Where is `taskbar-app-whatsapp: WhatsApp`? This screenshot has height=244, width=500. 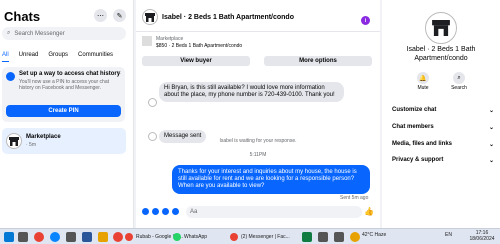
taskbar-app-whatsapp: WhatsApp is located at coordinates (190, 237).